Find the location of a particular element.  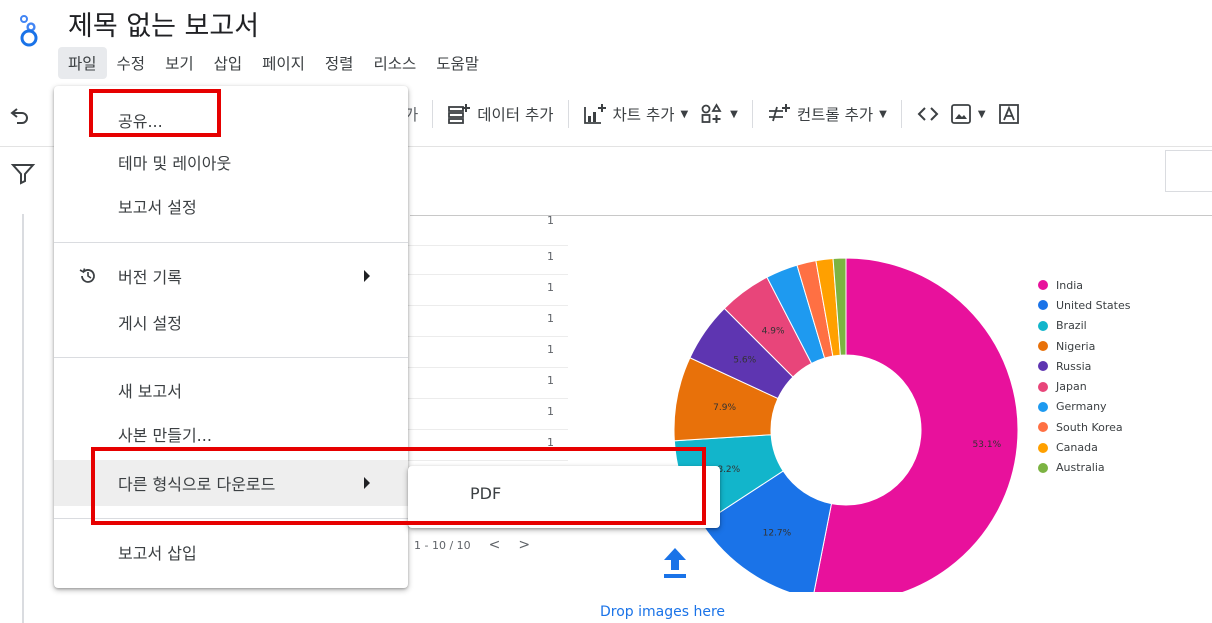

canvas-edge is located at coordinates (1188, 171).